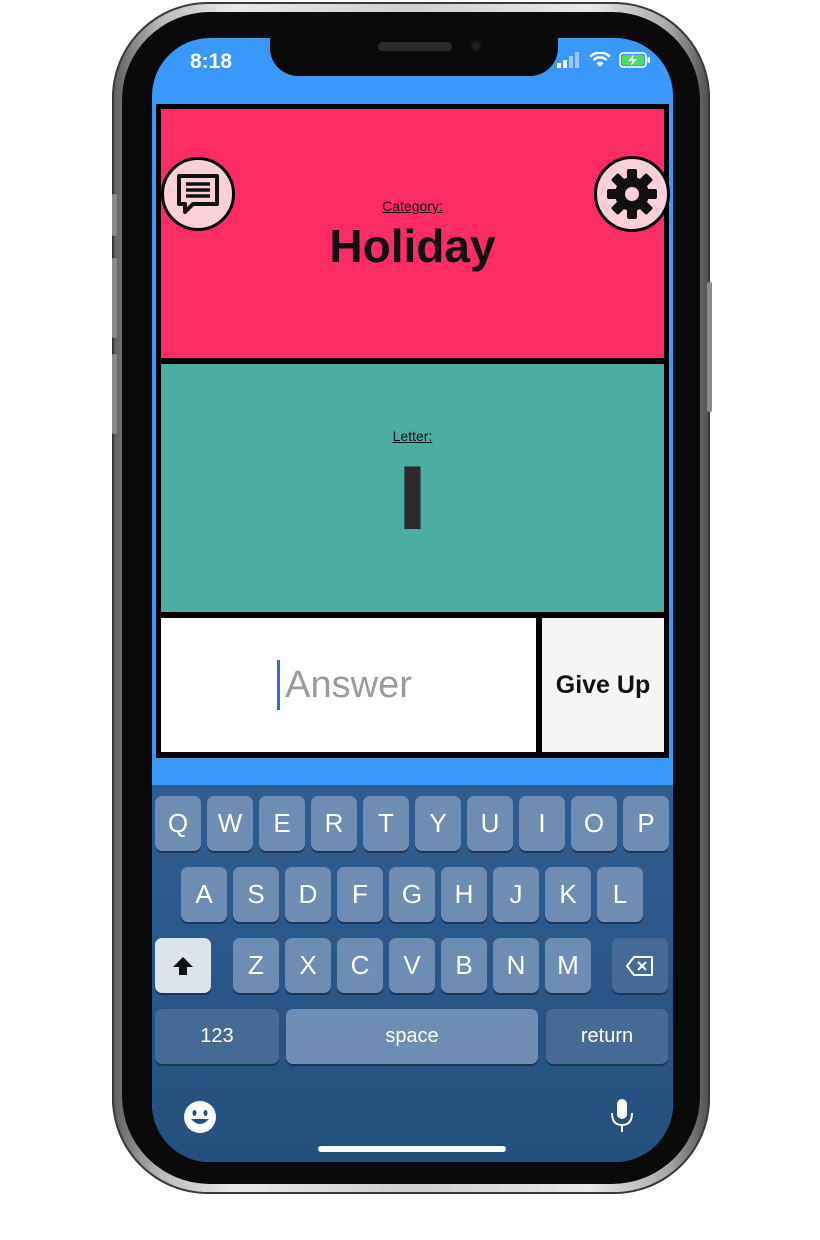 Image resolution: width=820 pixels, height=1240 pixels. What do you see at coordinates (415, 46) in the screenshot?
I see `speaker-grille` at bounding box center [415, 46].